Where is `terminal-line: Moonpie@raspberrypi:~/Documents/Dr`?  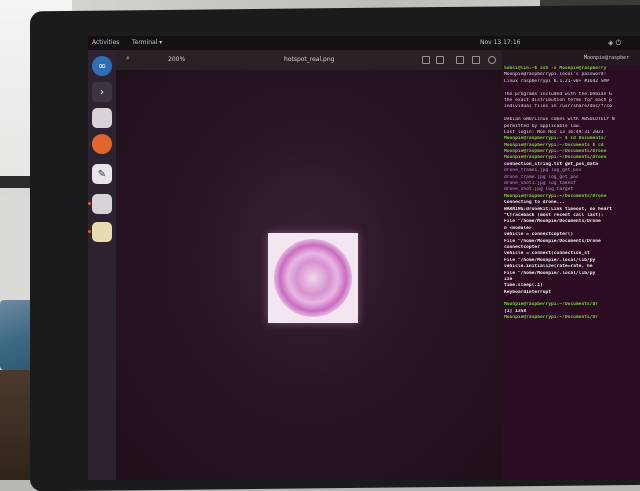
terminal-line: Moonpie@raspberrypi:~/Documents/Dr is located at coordinates (551, 318).